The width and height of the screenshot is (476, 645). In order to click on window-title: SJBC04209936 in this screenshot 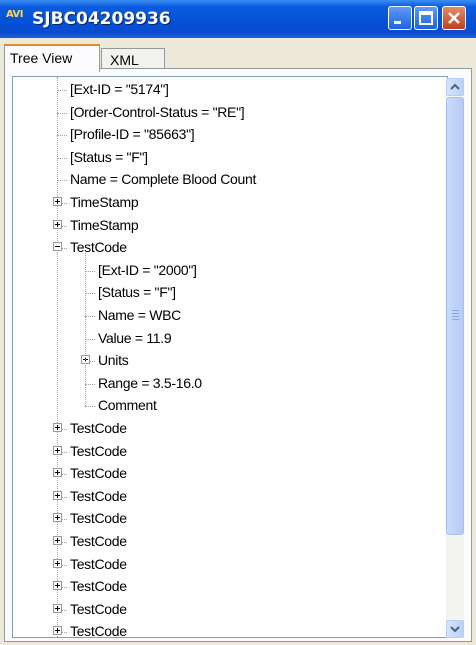, I will do `click(101, 19)`.